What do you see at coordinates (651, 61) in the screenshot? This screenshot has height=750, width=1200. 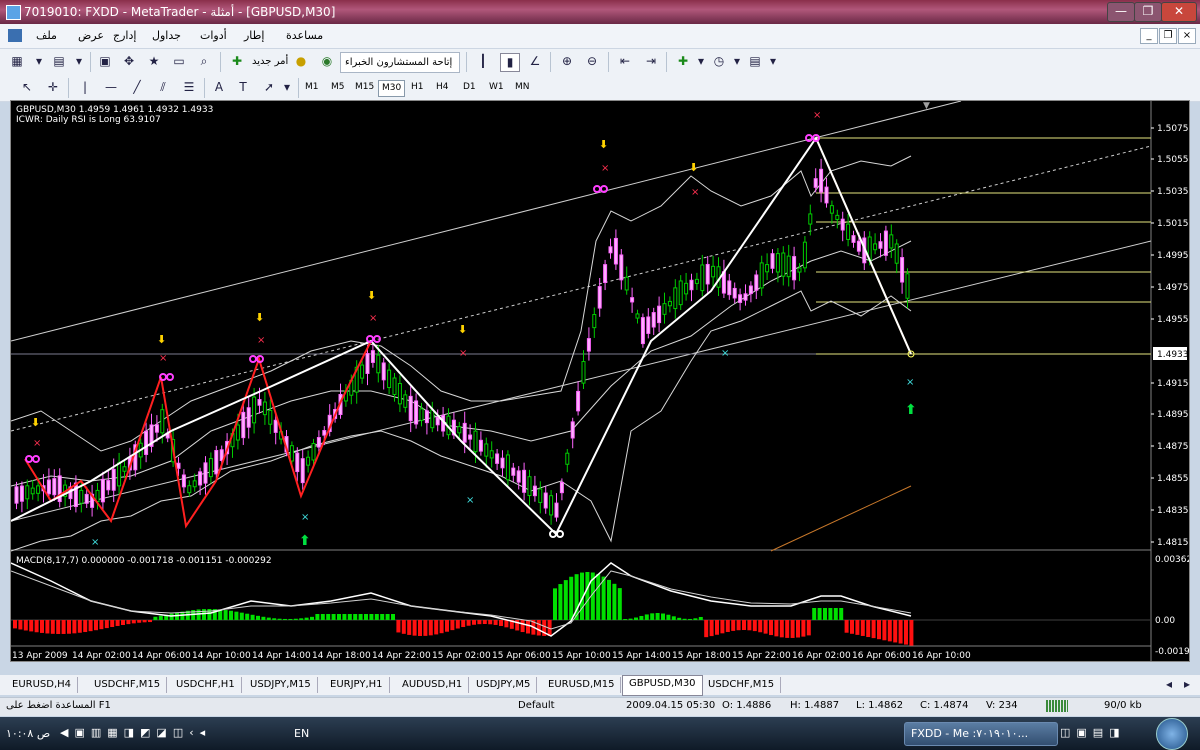 I see `chart-shift-icon: ⇥` at bounding box center [651, 61].